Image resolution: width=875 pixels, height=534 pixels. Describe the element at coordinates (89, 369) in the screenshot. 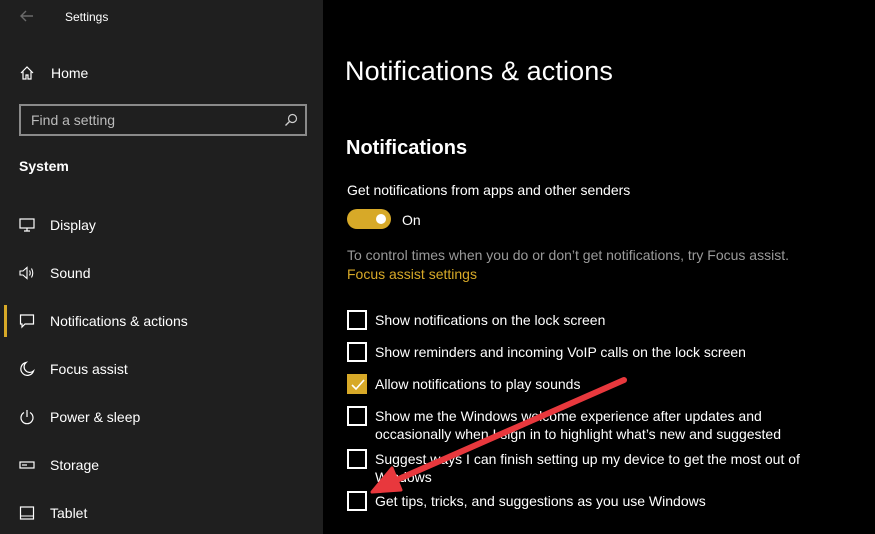

I see `sidebar-item-label: Focus assist` at that location.